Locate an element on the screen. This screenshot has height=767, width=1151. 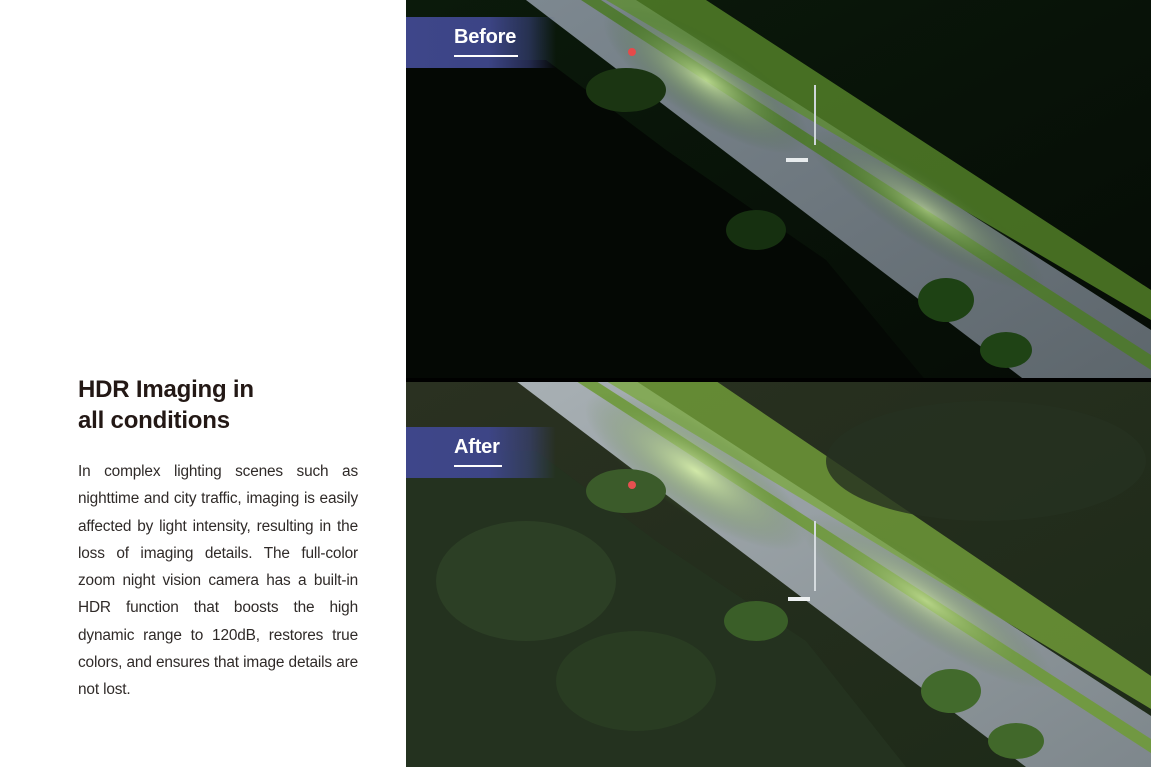
photo-divider is located at coordinates (778, 380).